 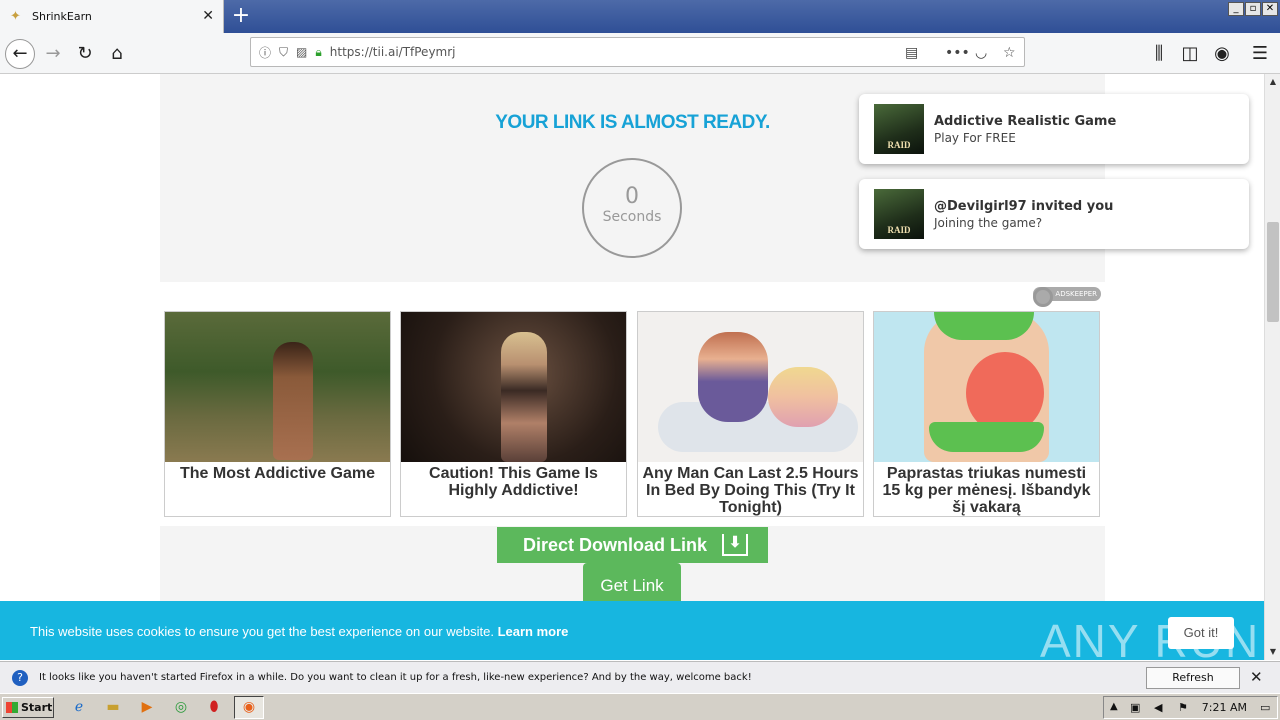 What do you see at coordinates (1272, 652) in the screenshot?
I see `scroll-down-icon: ▼` at bounding box center [1272, 652].